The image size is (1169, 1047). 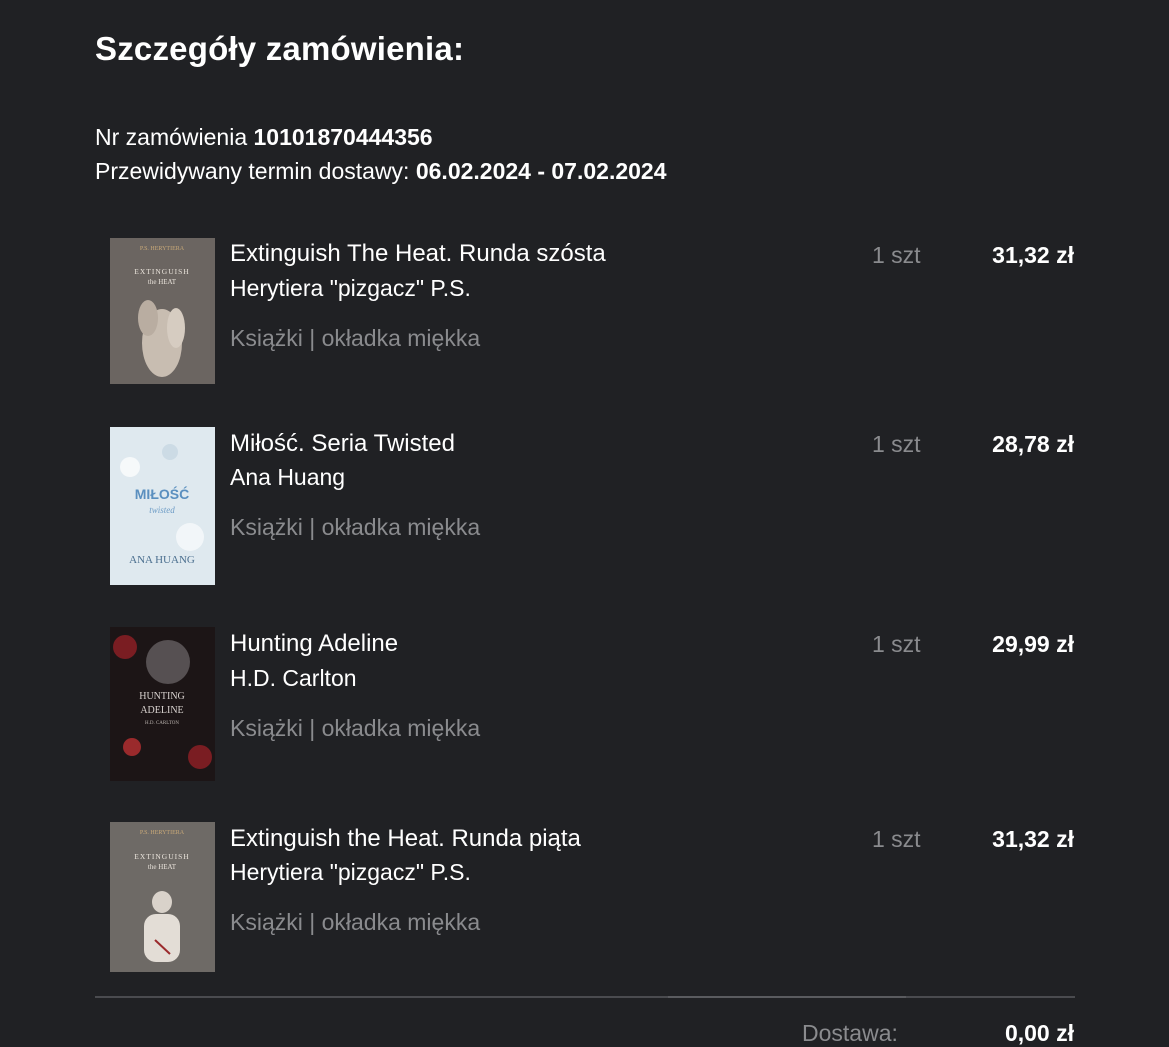 I want to click on svg-text: twisted, so click(x=162, y=510).